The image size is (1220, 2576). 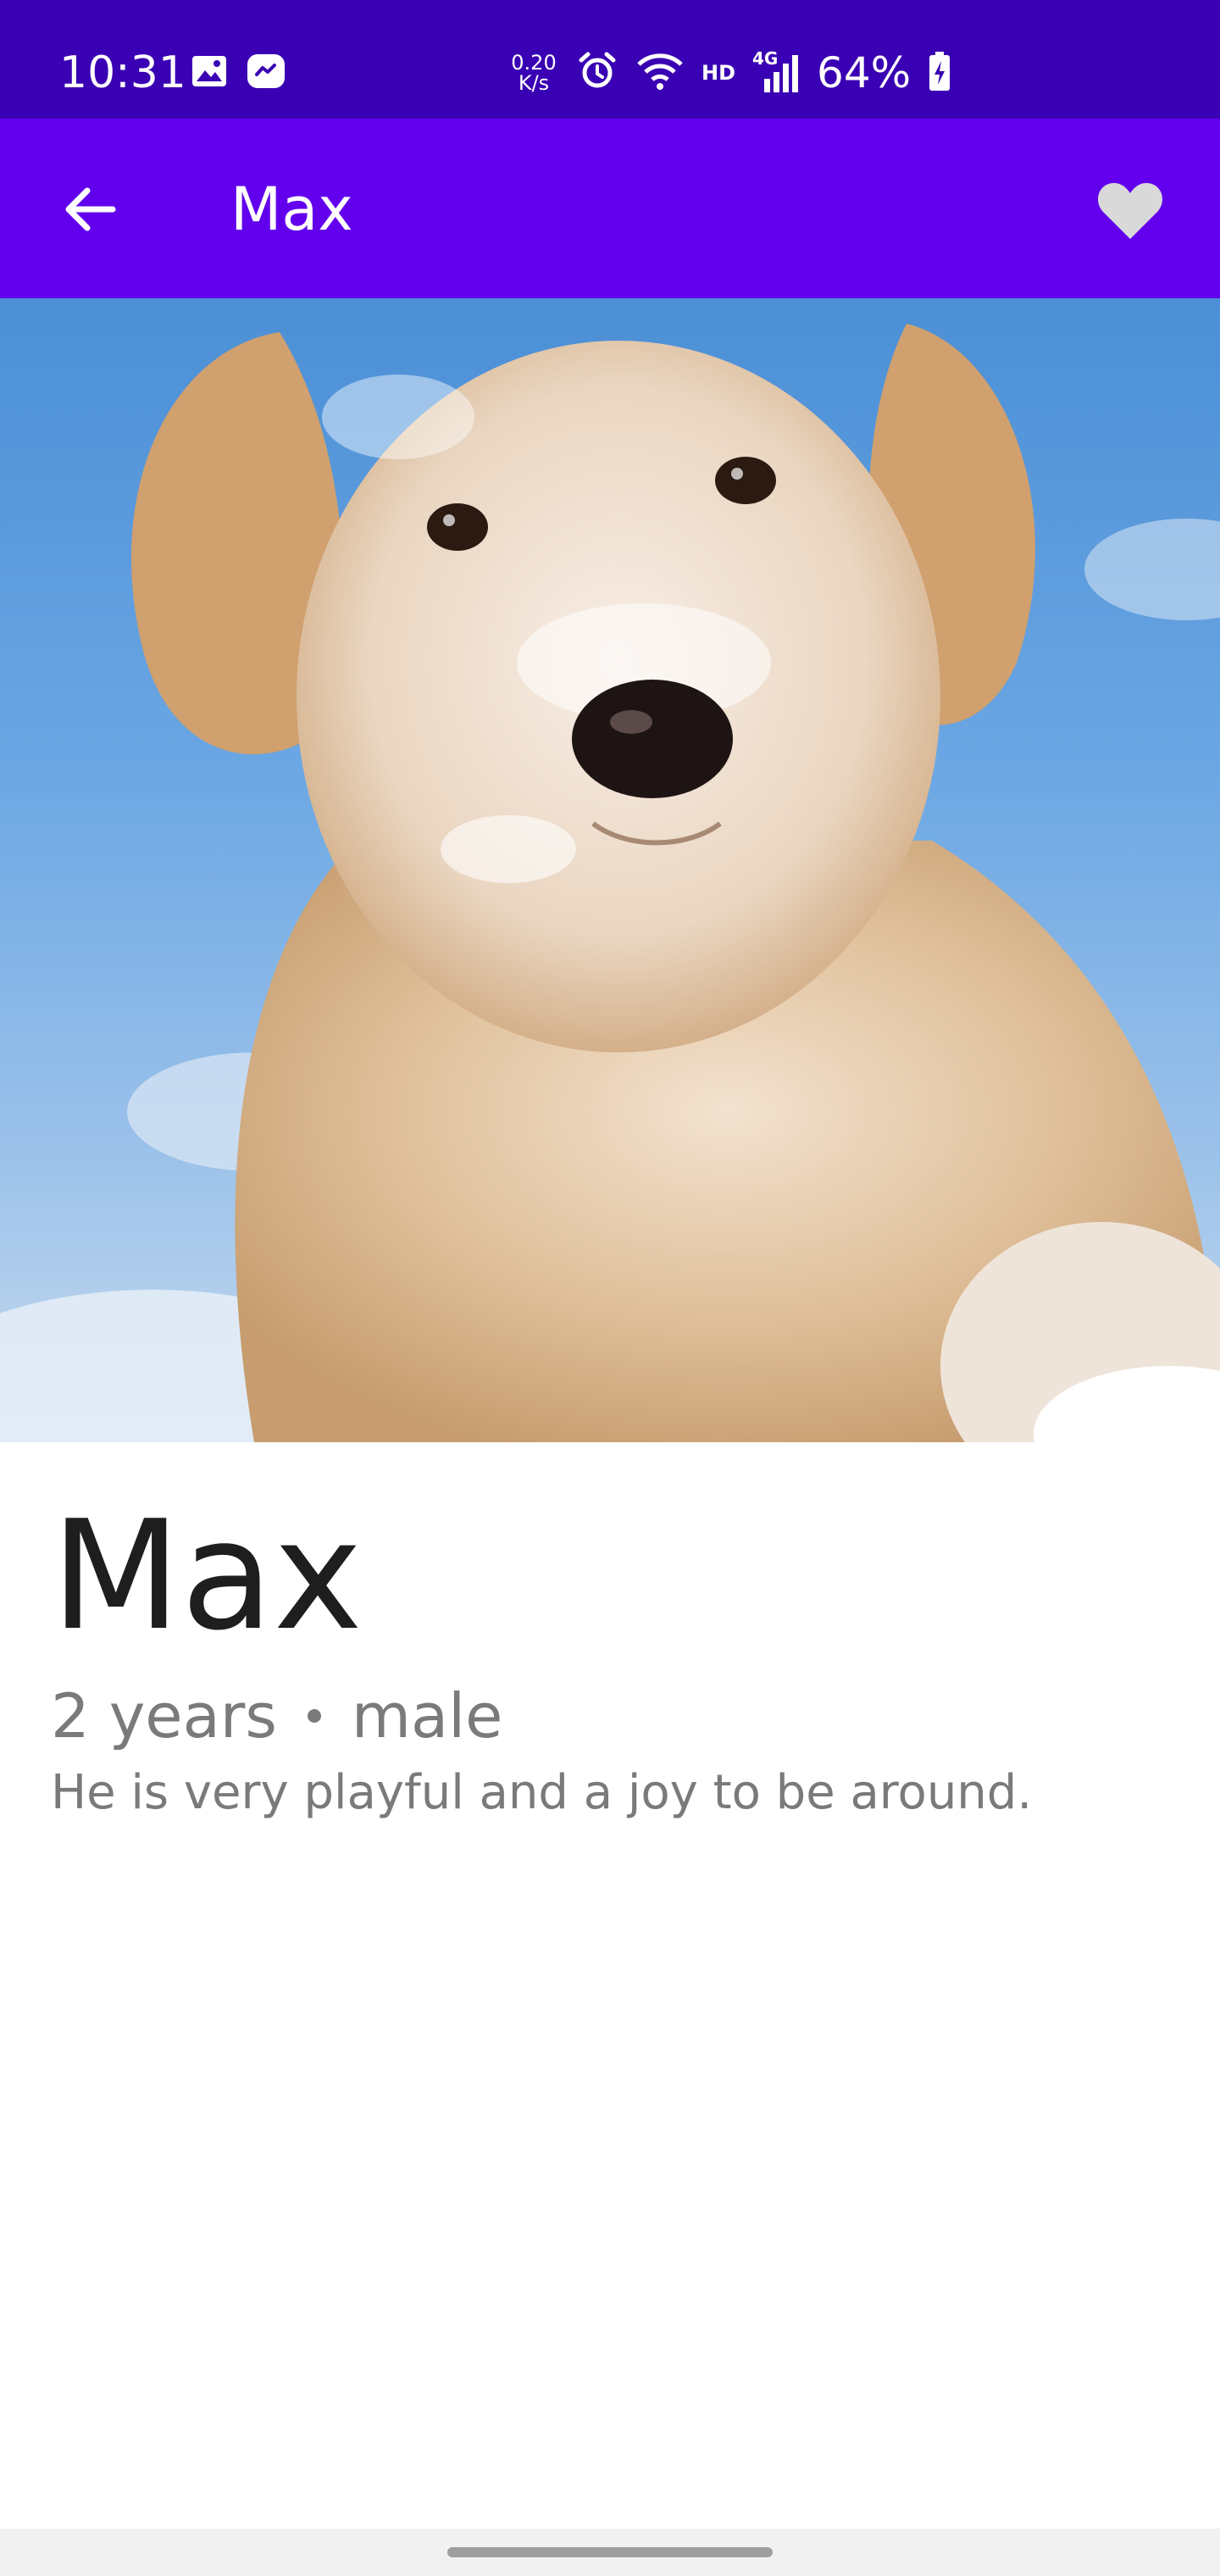 I want to click on battery-charging-icon, so click(x=939, y=73).